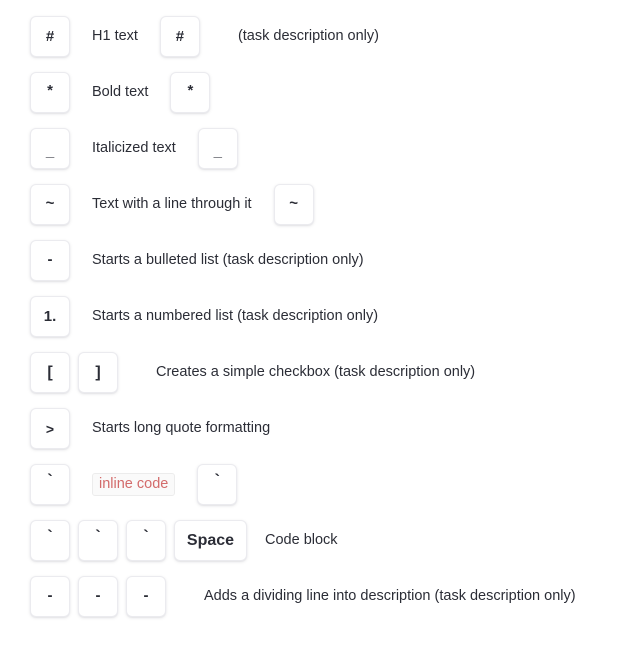 This screenshot has height=648, width=618. Describe the element at coordinates (210, 540) in the screenshot. I see `key-space: Space` at that location.